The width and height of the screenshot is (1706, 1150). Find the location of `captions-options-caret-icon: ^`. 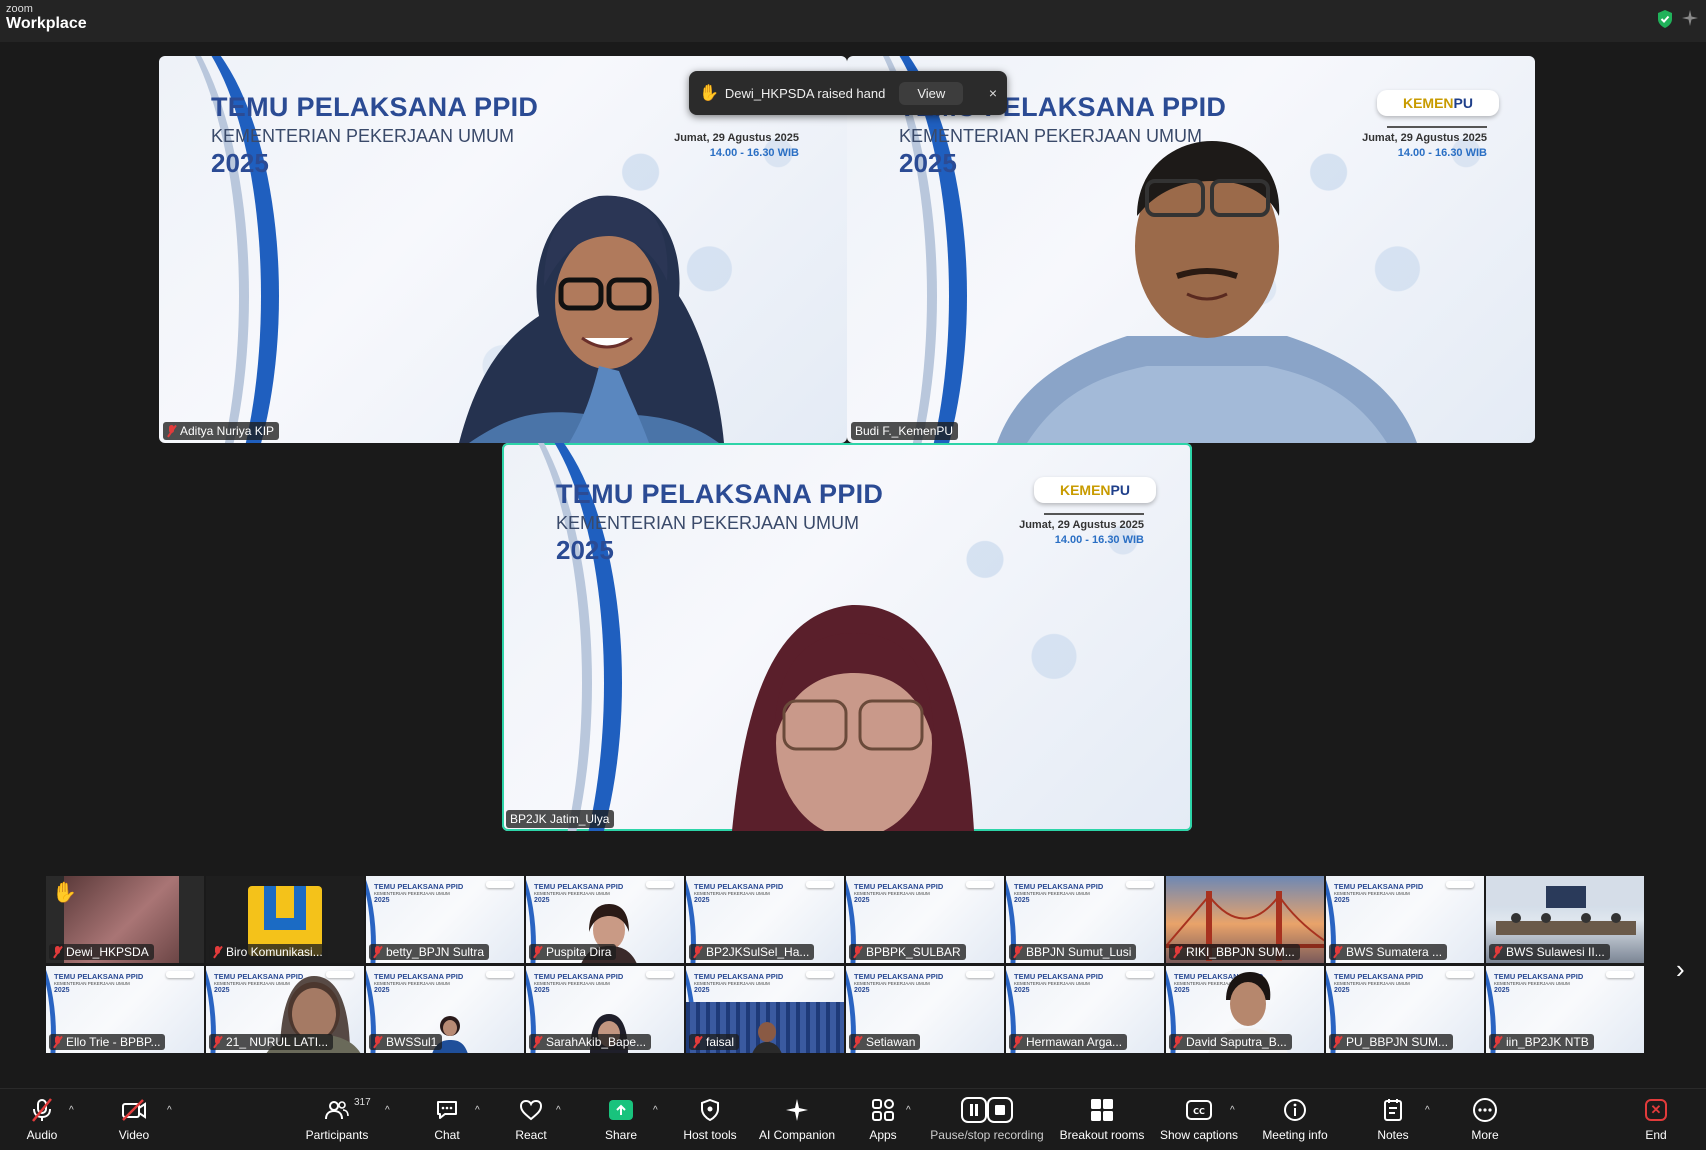

captions-options-caret-icon: ^ is located at coordinates (1232, 1110).